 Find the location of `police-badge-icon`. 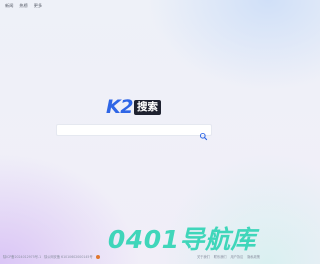

police-badge-icon is located at coordinates (97, 256).